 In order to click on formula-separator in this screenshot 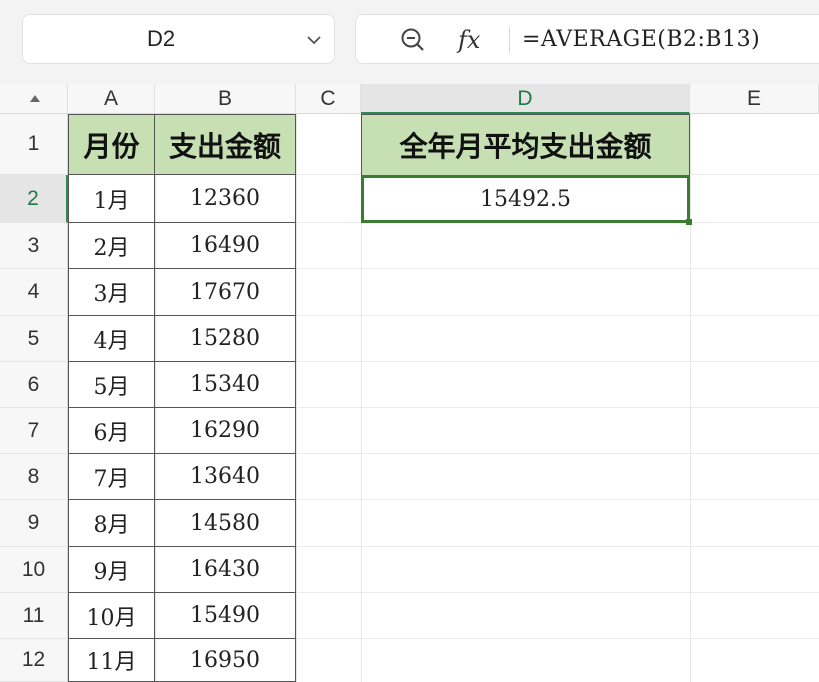, I will do `click(509, 40)`.